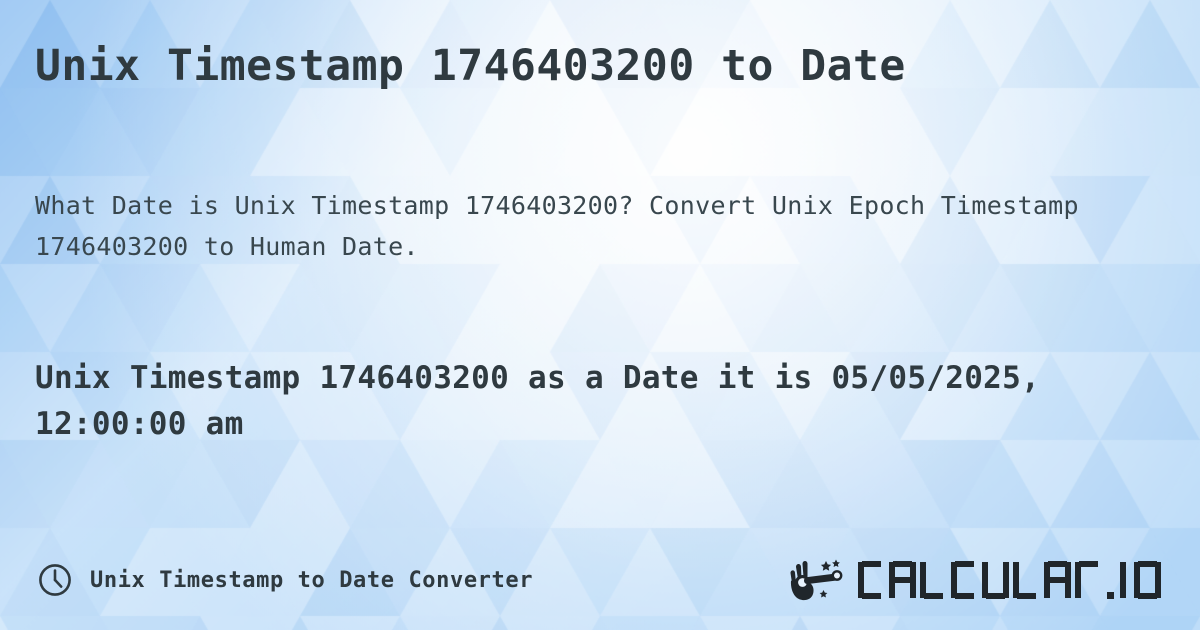  I want to click on logo-wordmark, so click(1011, 580).